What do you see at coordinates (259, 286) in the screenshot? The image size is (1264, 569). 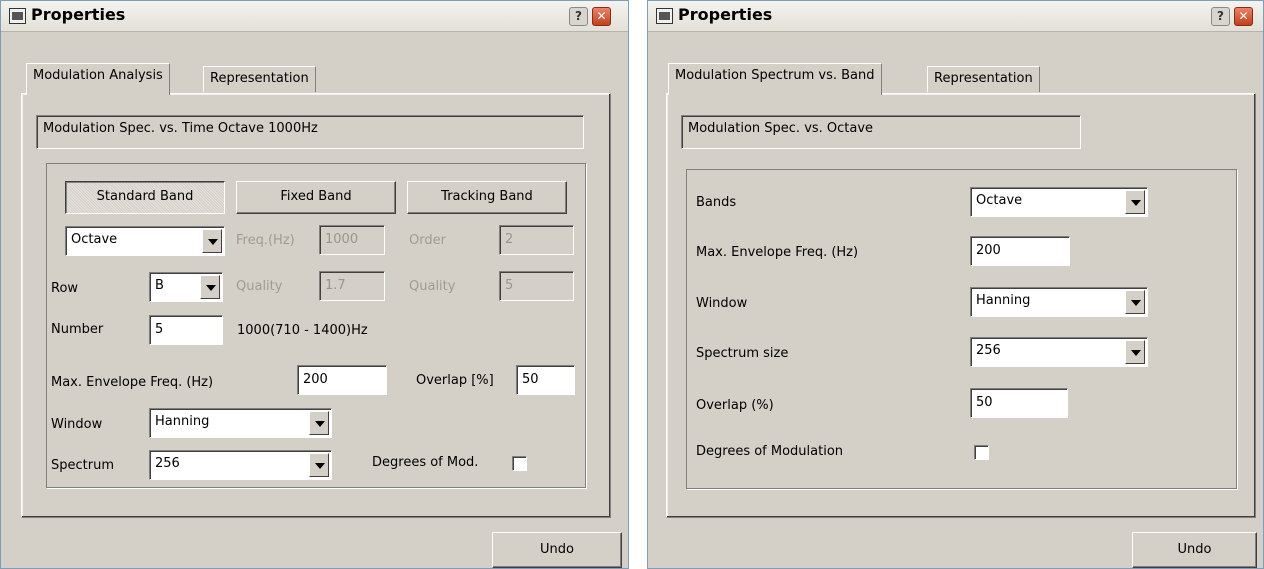 I see `quality-label: Quality` at bounding box center [259, 286].